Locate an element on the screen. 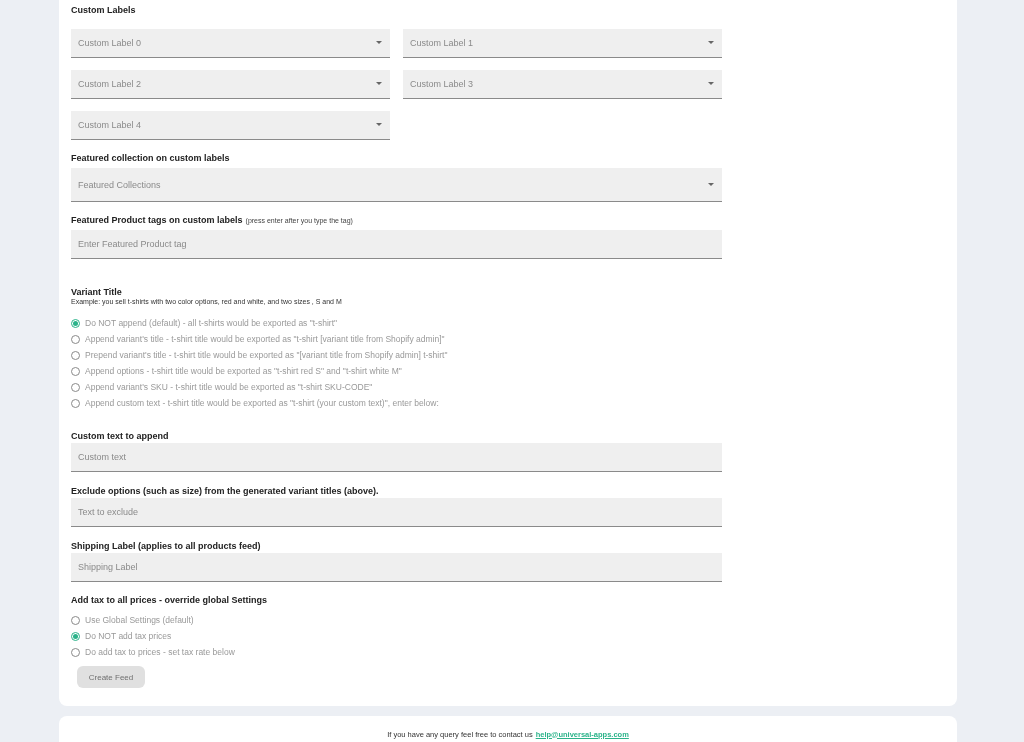 The height and width of the screenshot is (742, 1024). field-label: Featured collection on custom labels is located at coordinates (151, 158).